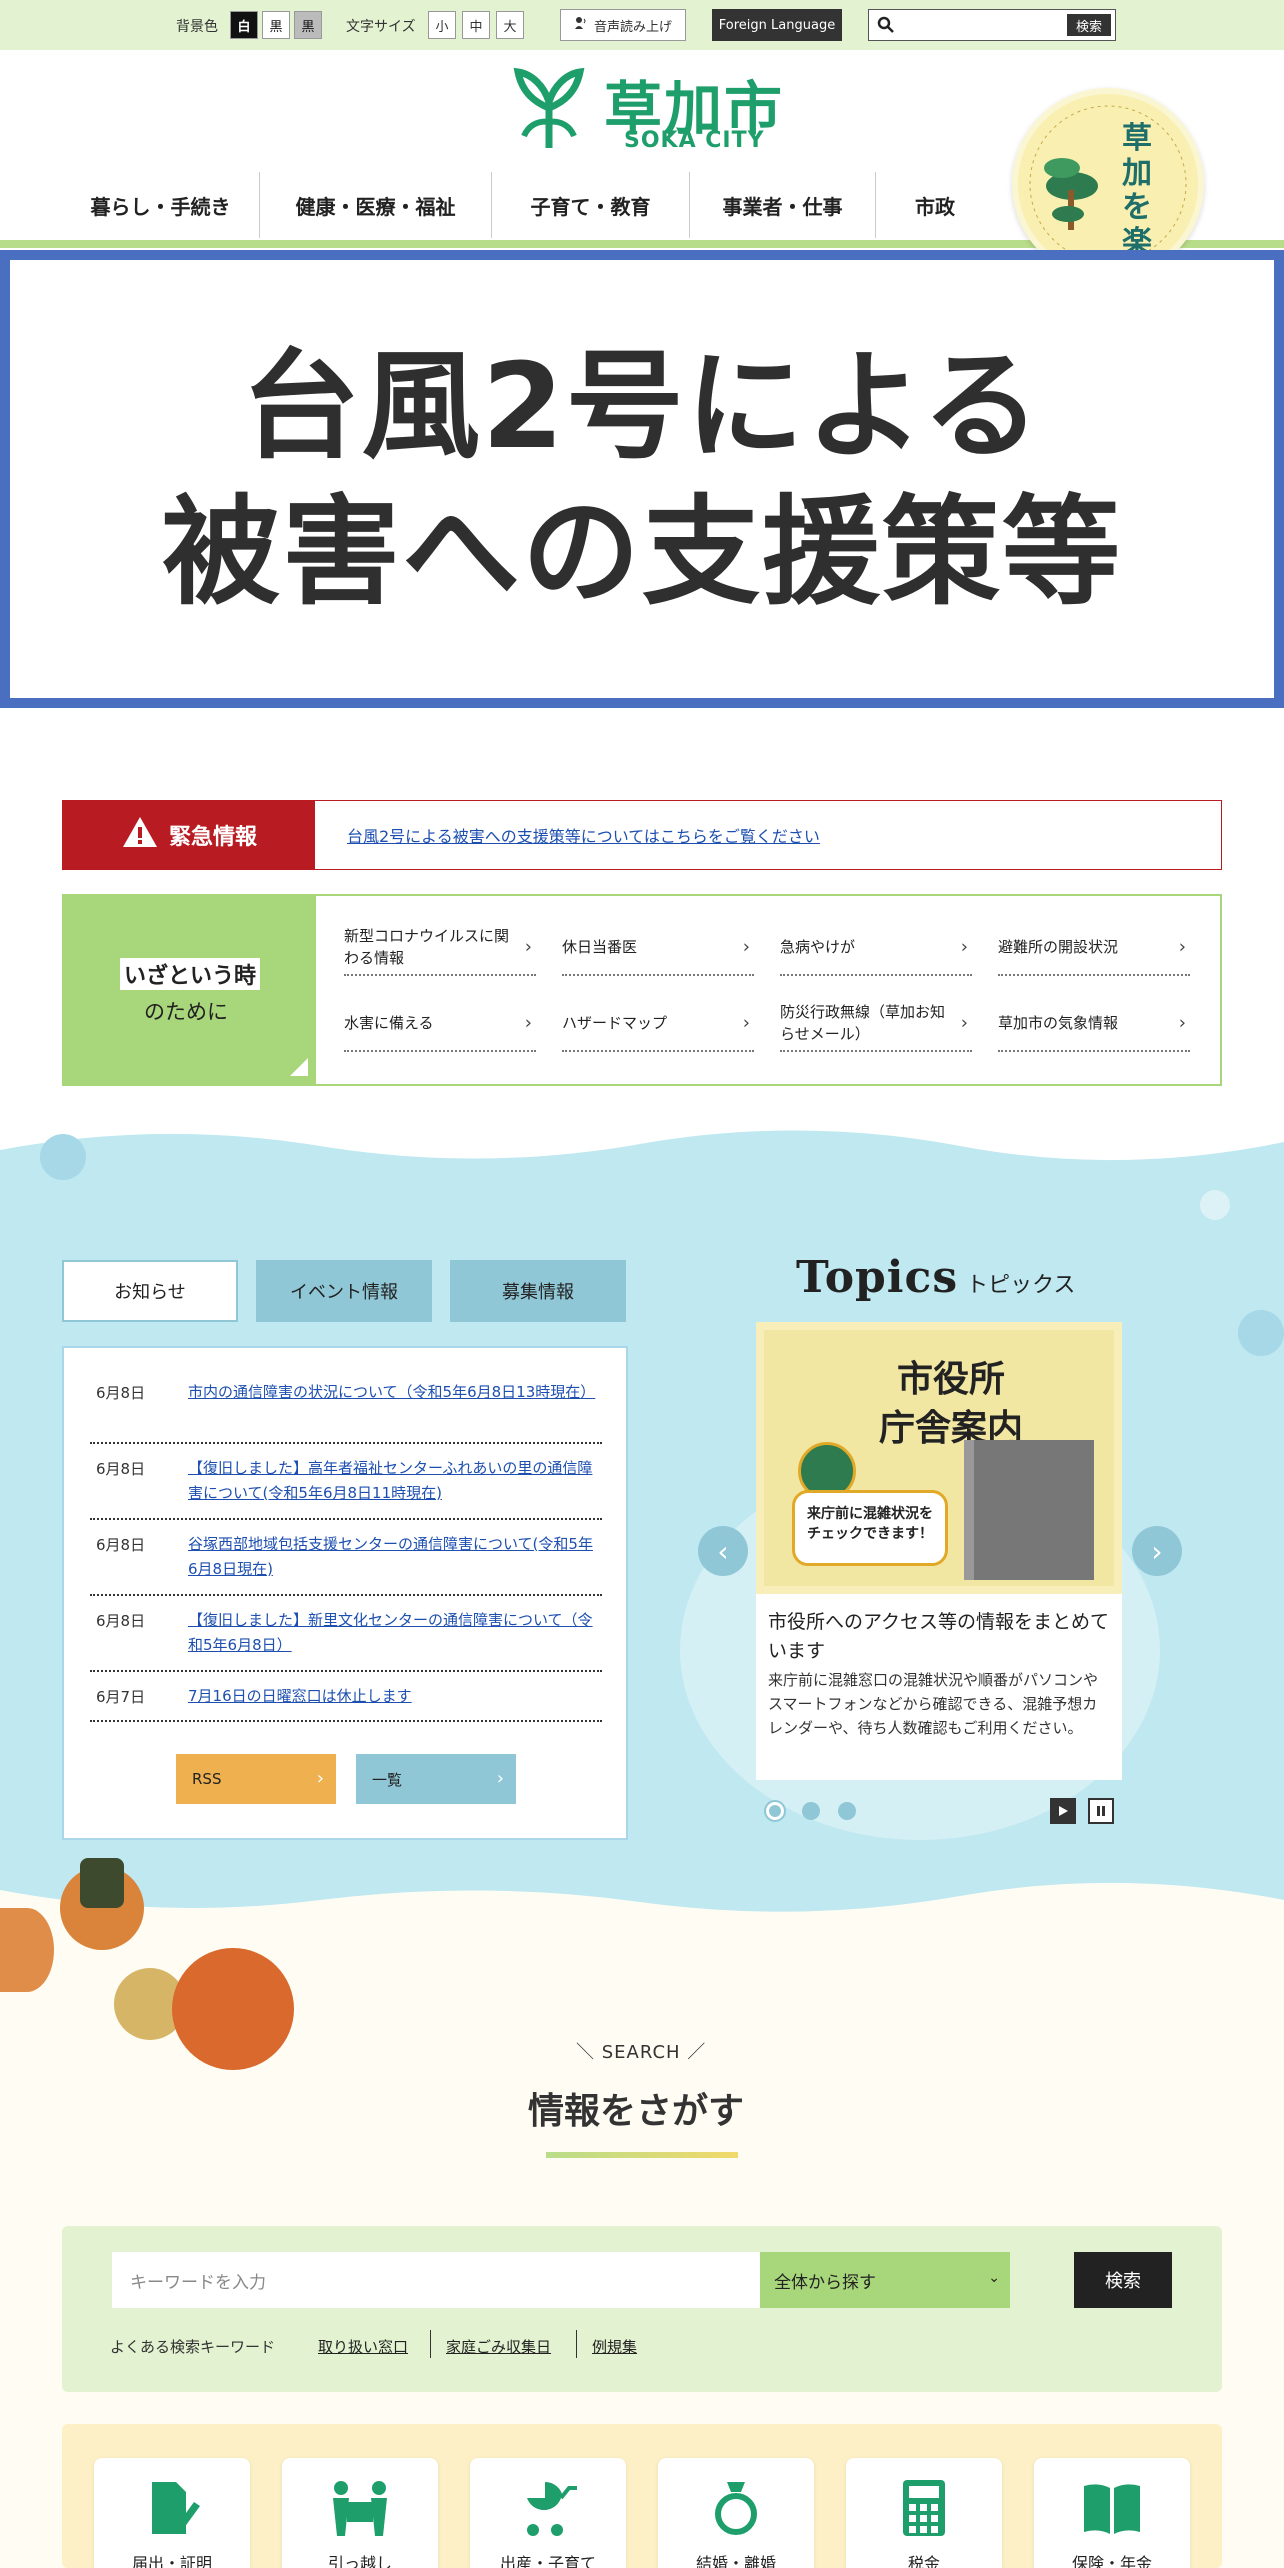  Describe the element at coordinates (498, 2346) in the screenshot. I see `keyword-link: 家庭ごみ収集日` at that location.